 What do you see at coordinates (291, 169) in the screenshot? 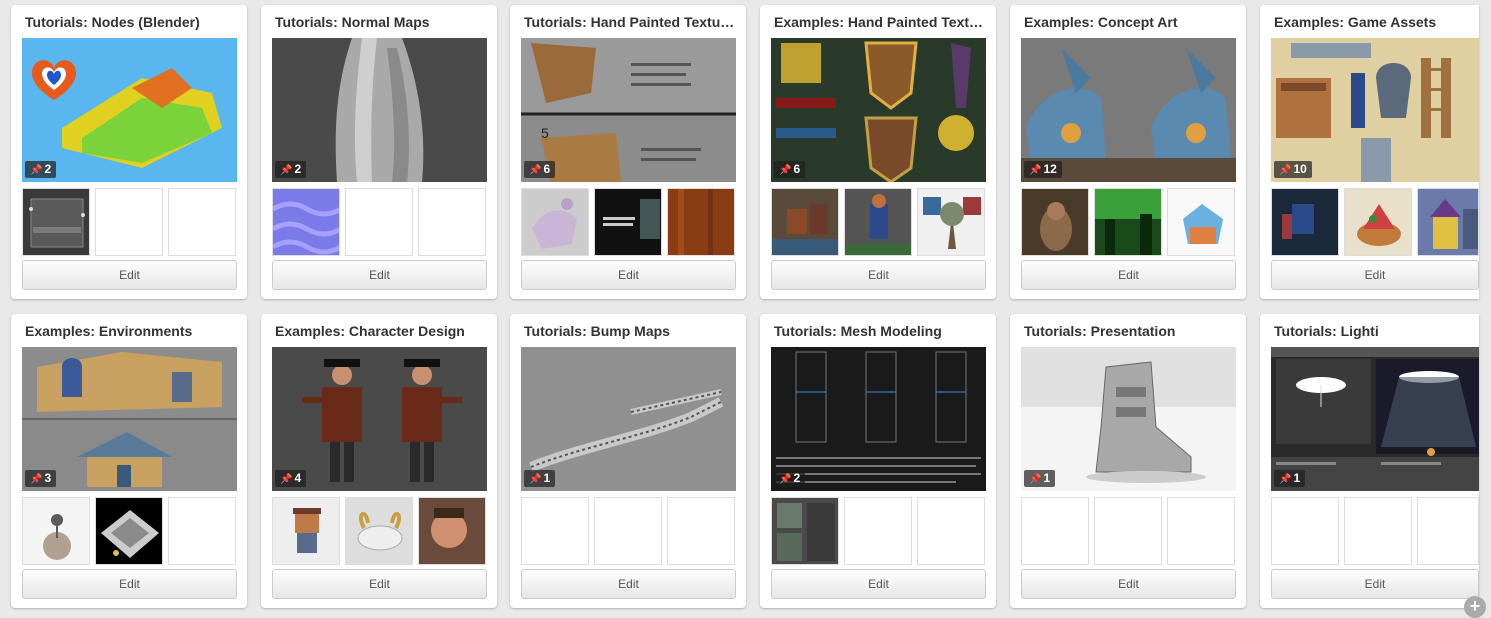
I see `pin-count-badge: 📌 2` at bounding box center [291, 169].